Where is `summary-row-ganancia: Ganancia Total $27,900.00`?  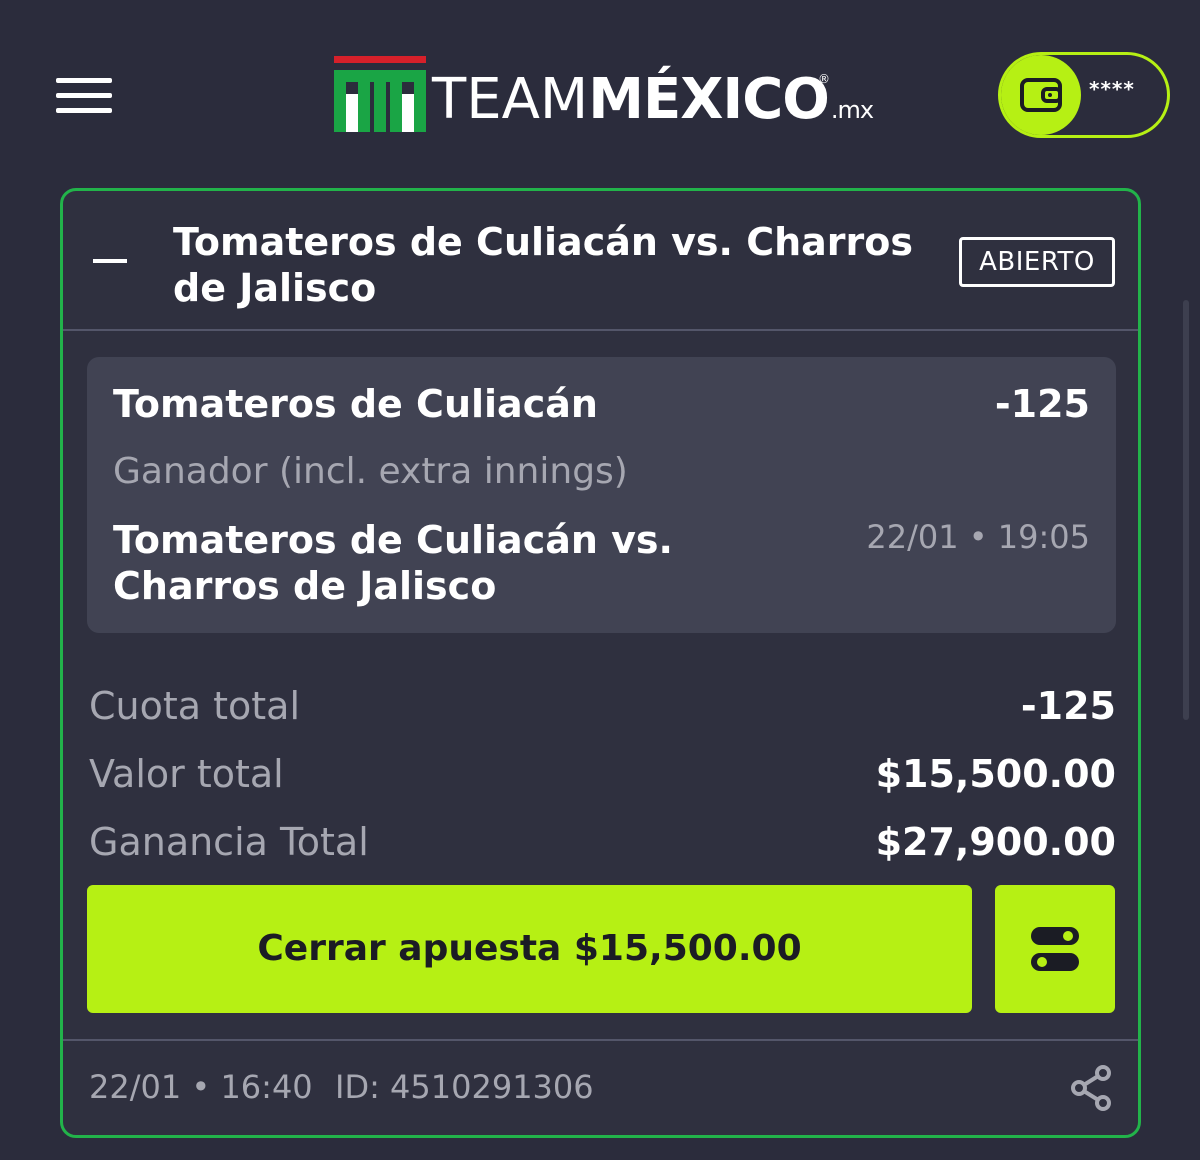
summary-row-ganancia: Ganancia Total $27,900.00 is located at coordinates (602, 842).